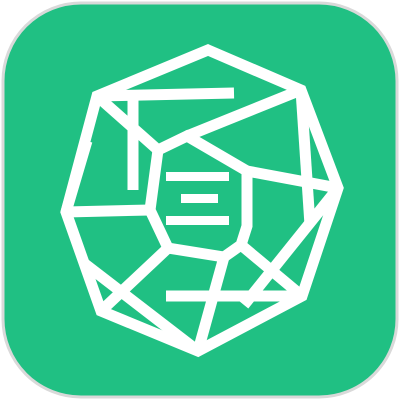 This screenshot has width=400, height=400. I want to click on center-bar-middle, so click(199, 198).